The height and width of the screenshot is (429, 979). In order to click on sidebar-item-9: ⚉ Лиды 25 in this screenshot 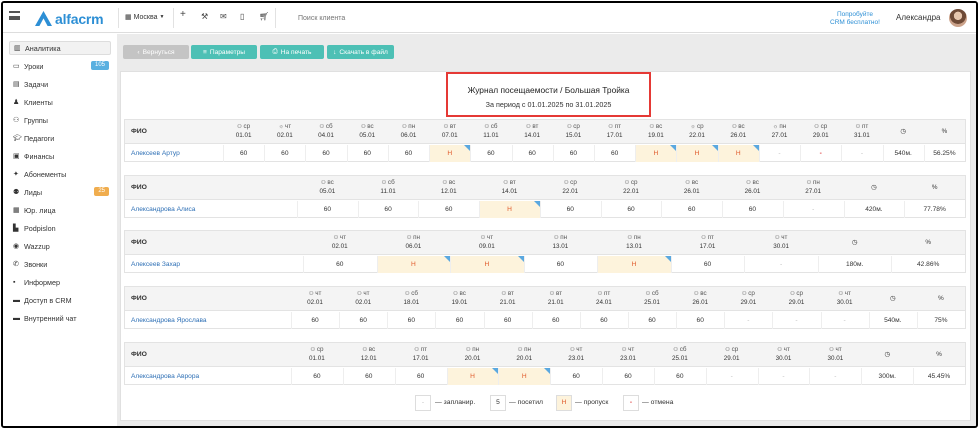, I will do `click(60, 192)`.